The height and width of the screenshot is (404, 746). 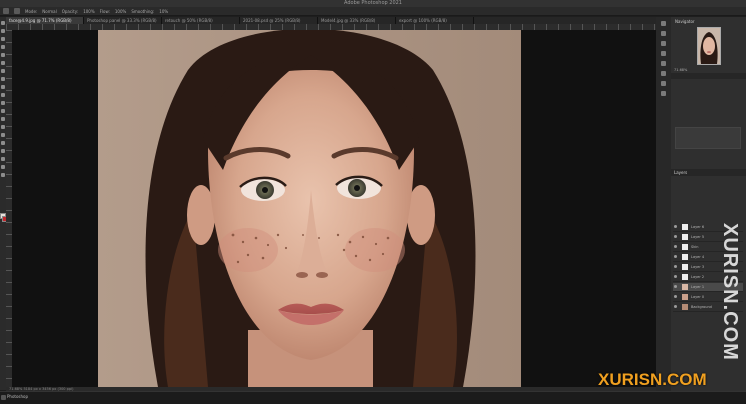 What do you see at coordinates (663, 73) in the screenshot?
I see `character-icon` at bounding box center [663, 73].